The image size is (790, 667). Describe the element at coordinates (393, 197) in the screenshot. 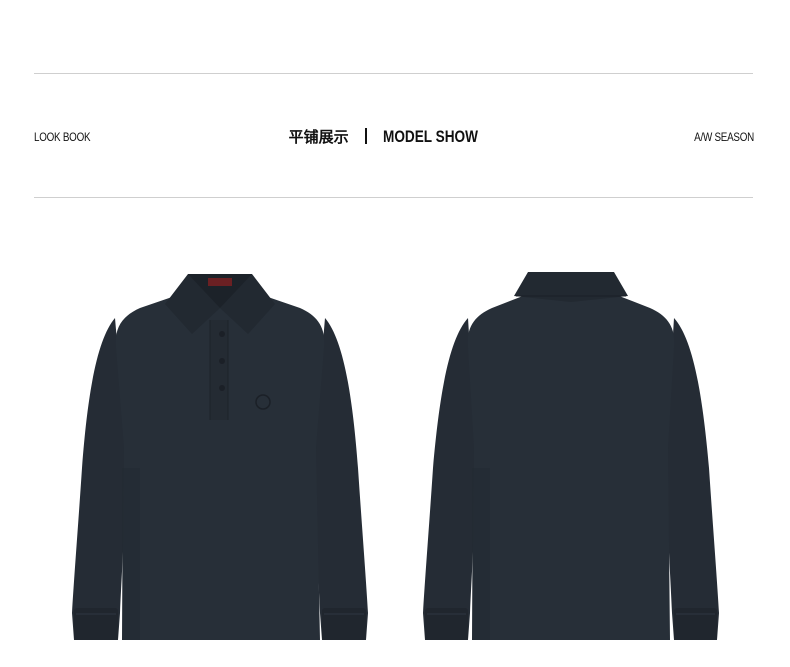

I see `bottom-divider` at that location.